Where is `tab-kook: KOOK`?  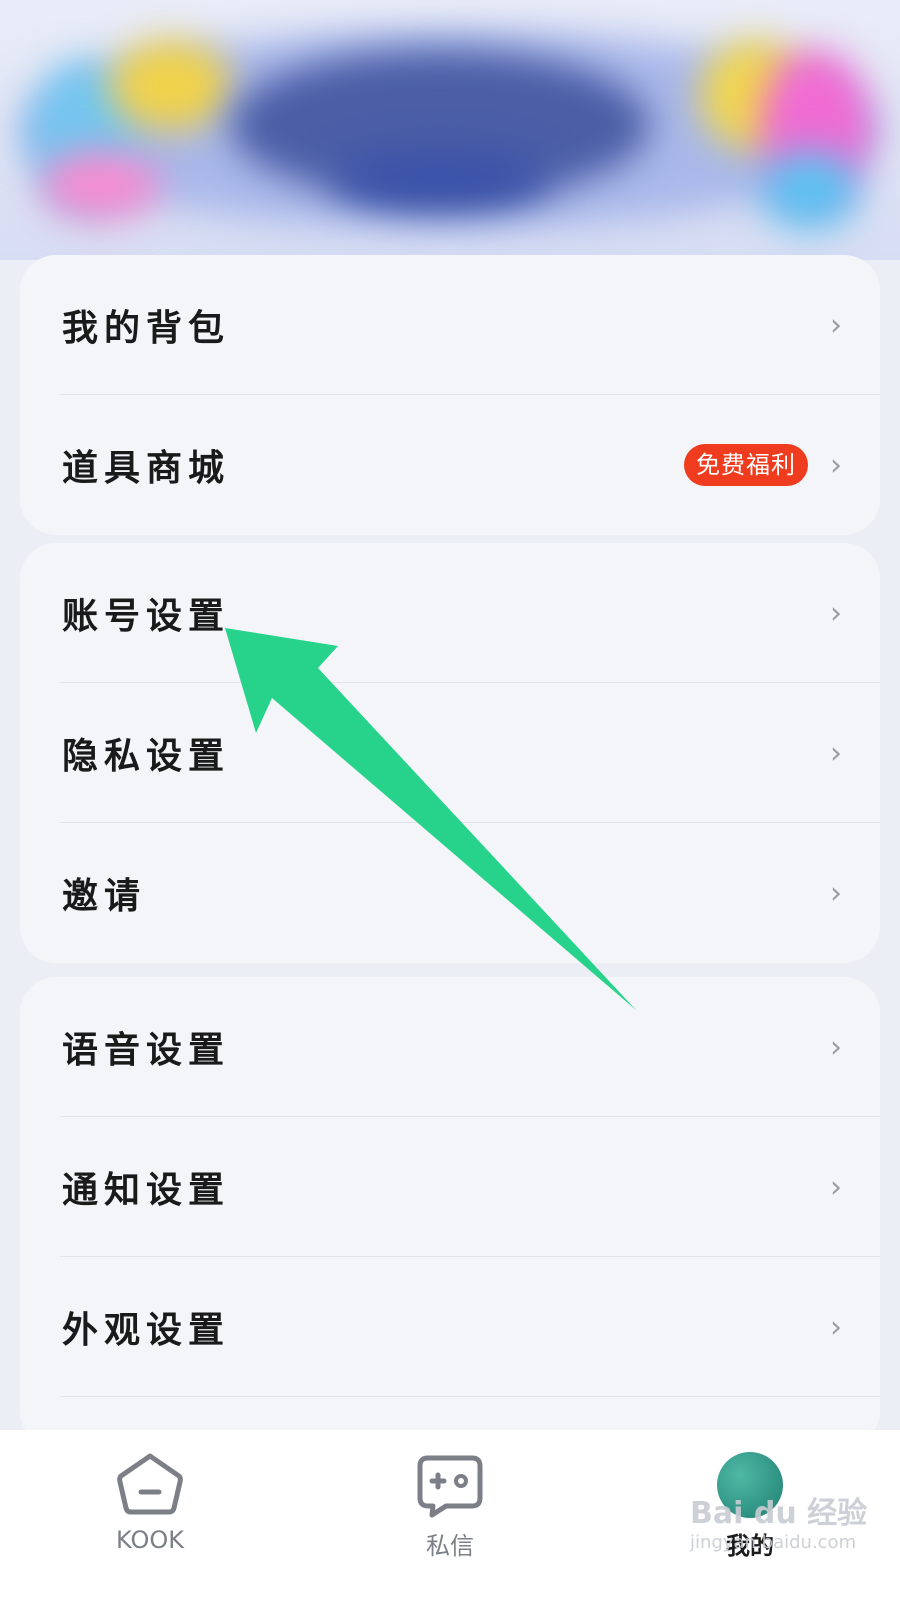 tab-kook: KOOK is located at coordinates (150, 1515).